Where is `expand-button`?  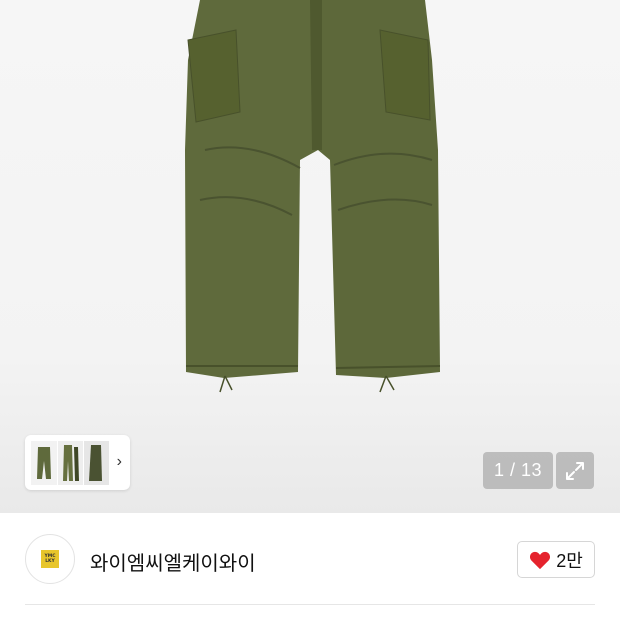 expand-button is located at coordinates (575, 470).